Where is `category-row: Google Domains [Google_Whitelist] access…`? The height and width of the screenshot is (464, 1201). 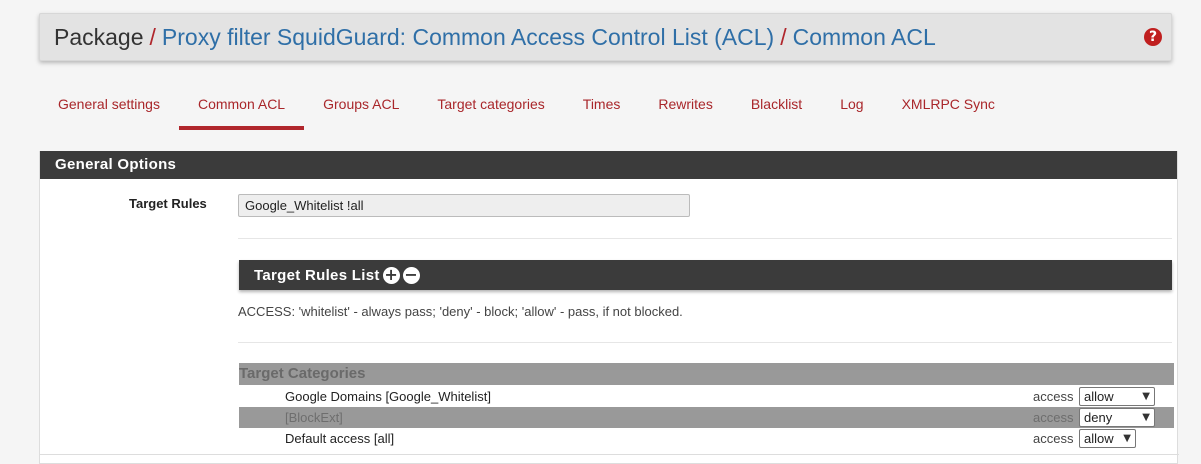
category-row: Google Domains [Google_Whitelist] access… is located at coordinates (706, 396).